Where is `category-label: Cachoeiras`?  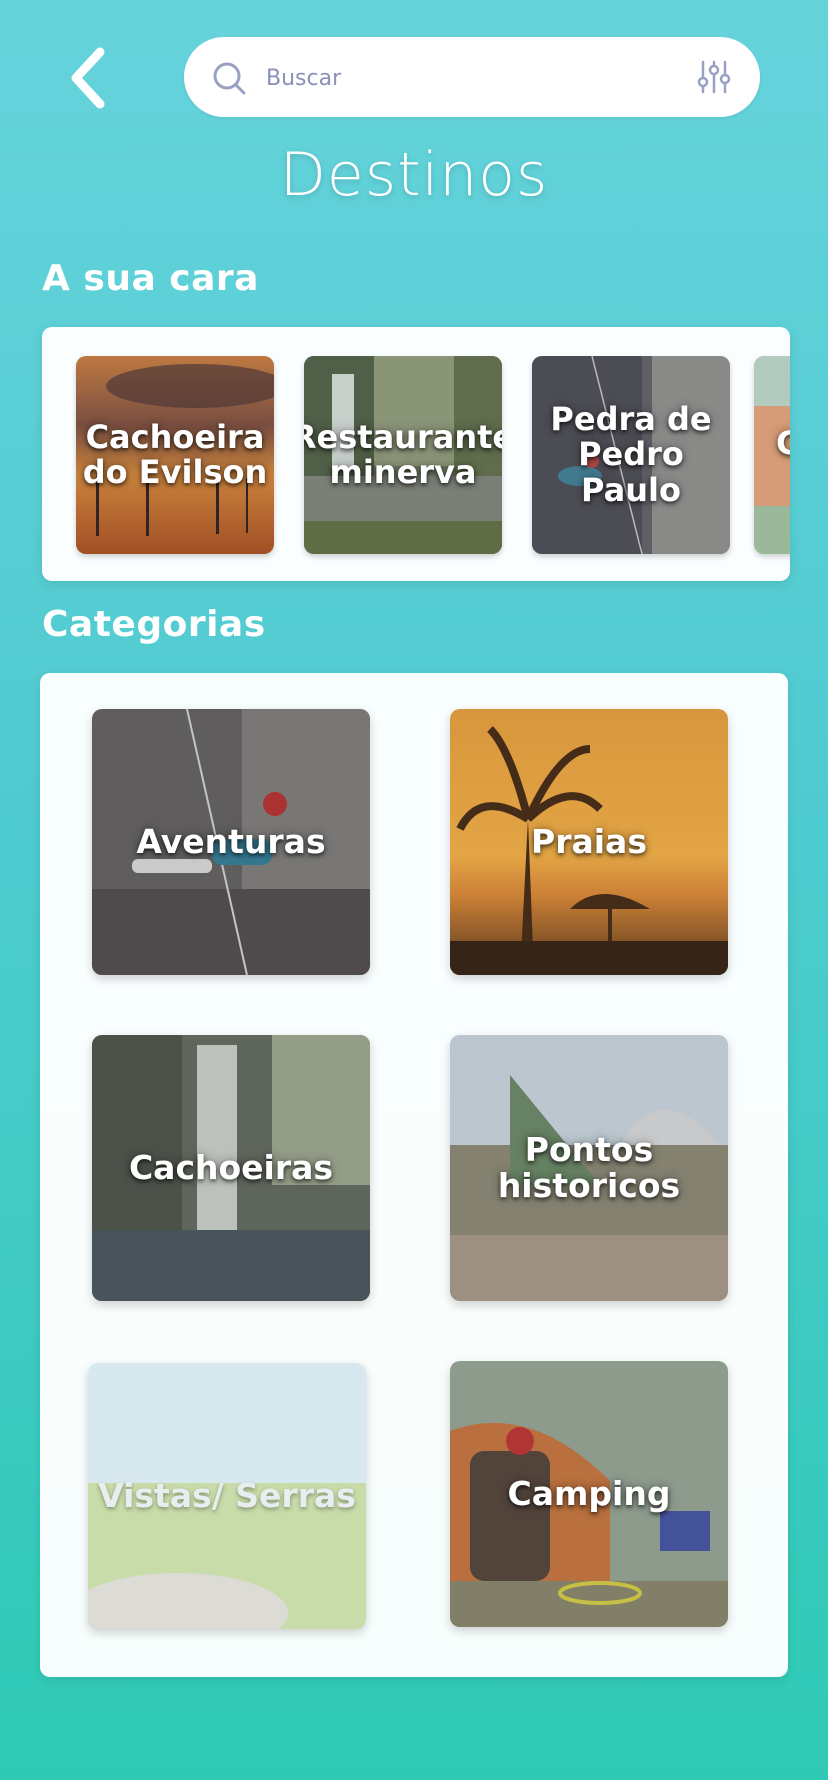
category-label: Cachoeiras is located at coordinates (231, 1167).